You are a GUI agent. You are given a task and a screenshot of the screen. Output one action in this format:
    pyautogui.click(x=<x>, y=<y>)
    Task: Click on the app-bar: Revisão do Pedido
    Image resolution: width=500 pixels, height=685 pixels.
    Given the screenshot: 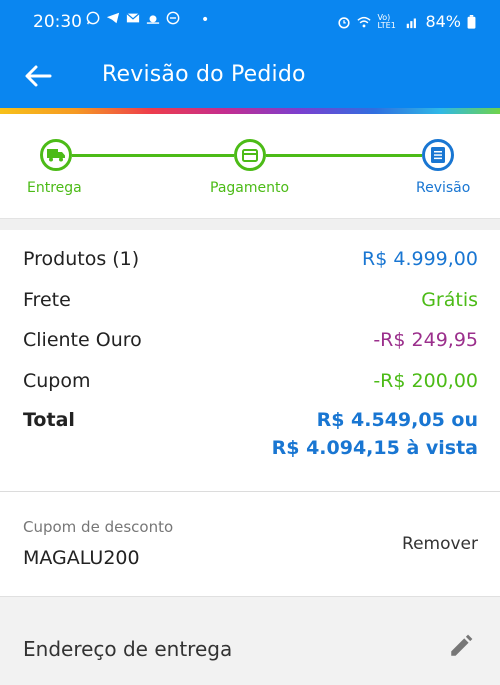 What is the action you would take?
    pyautogui.click(x=250, y=76)
    